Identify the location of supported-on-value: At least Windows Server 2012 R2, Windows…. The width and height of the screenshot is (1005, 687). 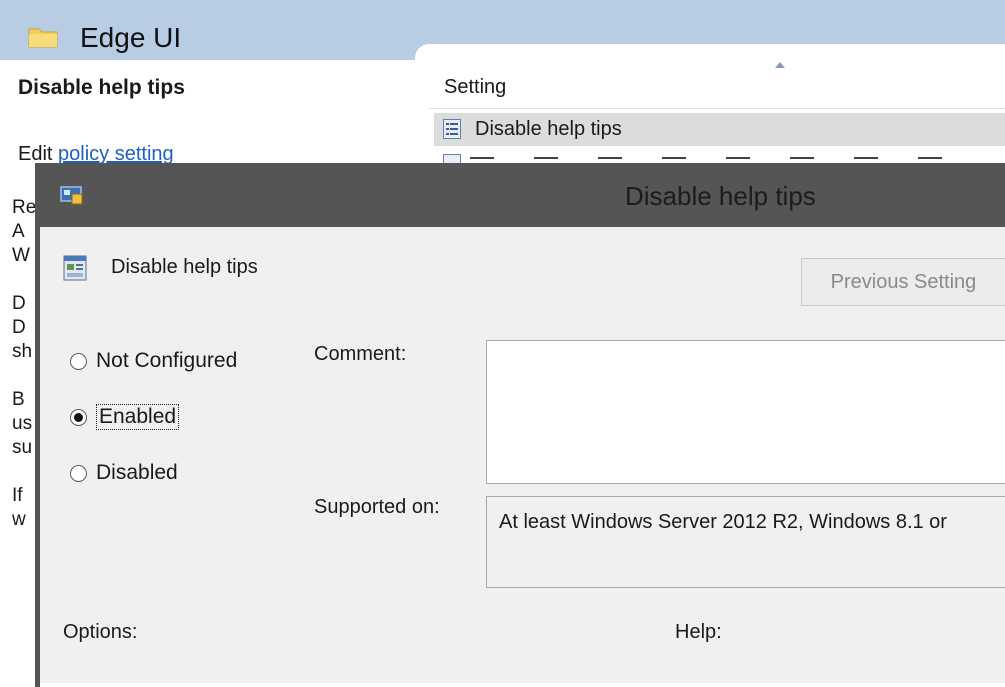
(723, 522).